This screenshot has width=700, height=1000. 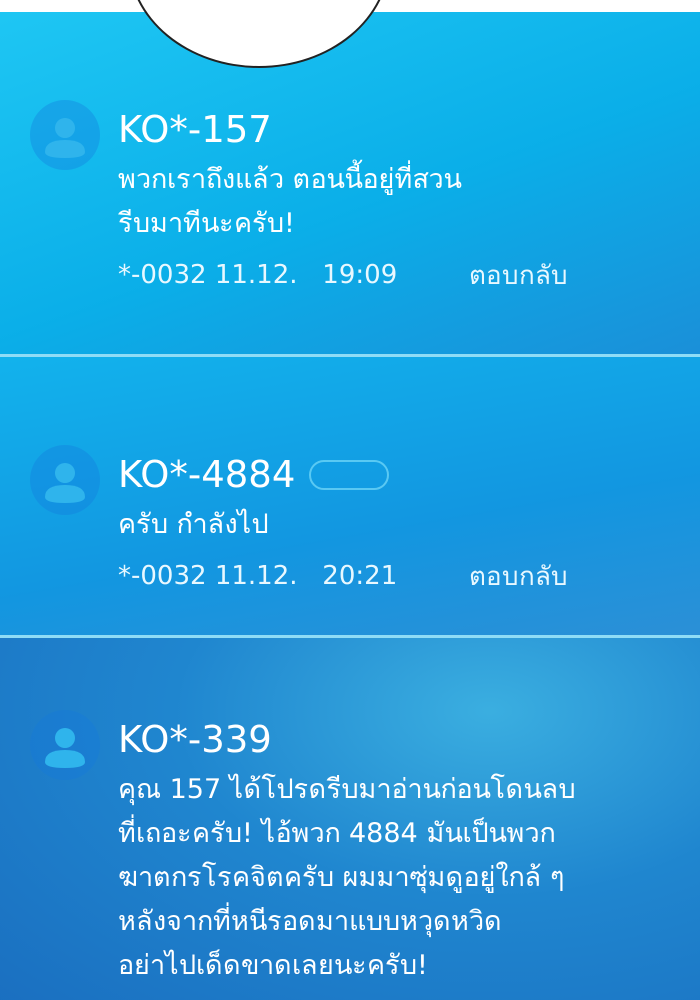 What do you see at coordinates (343, 202) in the screenshot?
I see `message-text: พวกเราถึงแล้ว ตอนนี้อยู่ที่สวน รีบมาทีนะครับ!` at bounding box center [343, 202].